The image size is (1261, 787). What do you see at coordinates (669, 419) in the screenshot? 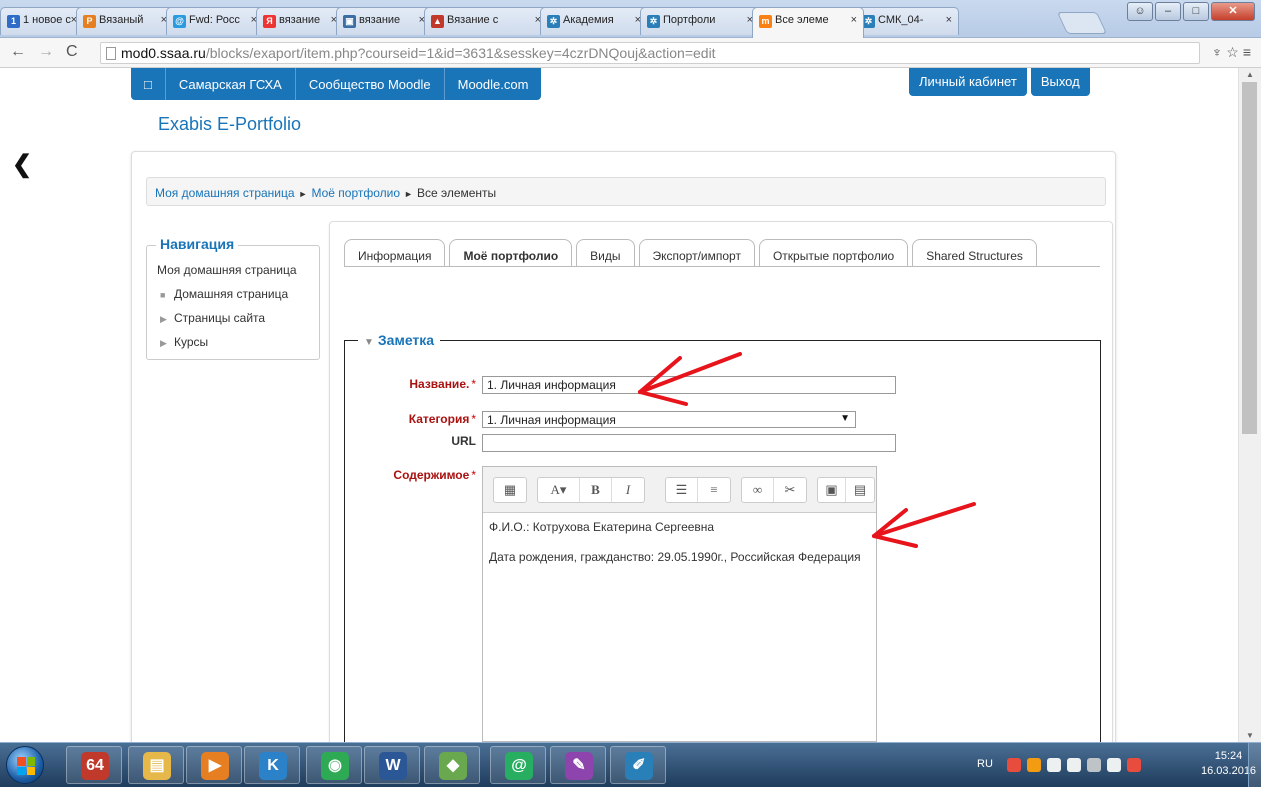
I see `category-select: 1. Личная информация ▼` at bounding box center [669, 419].